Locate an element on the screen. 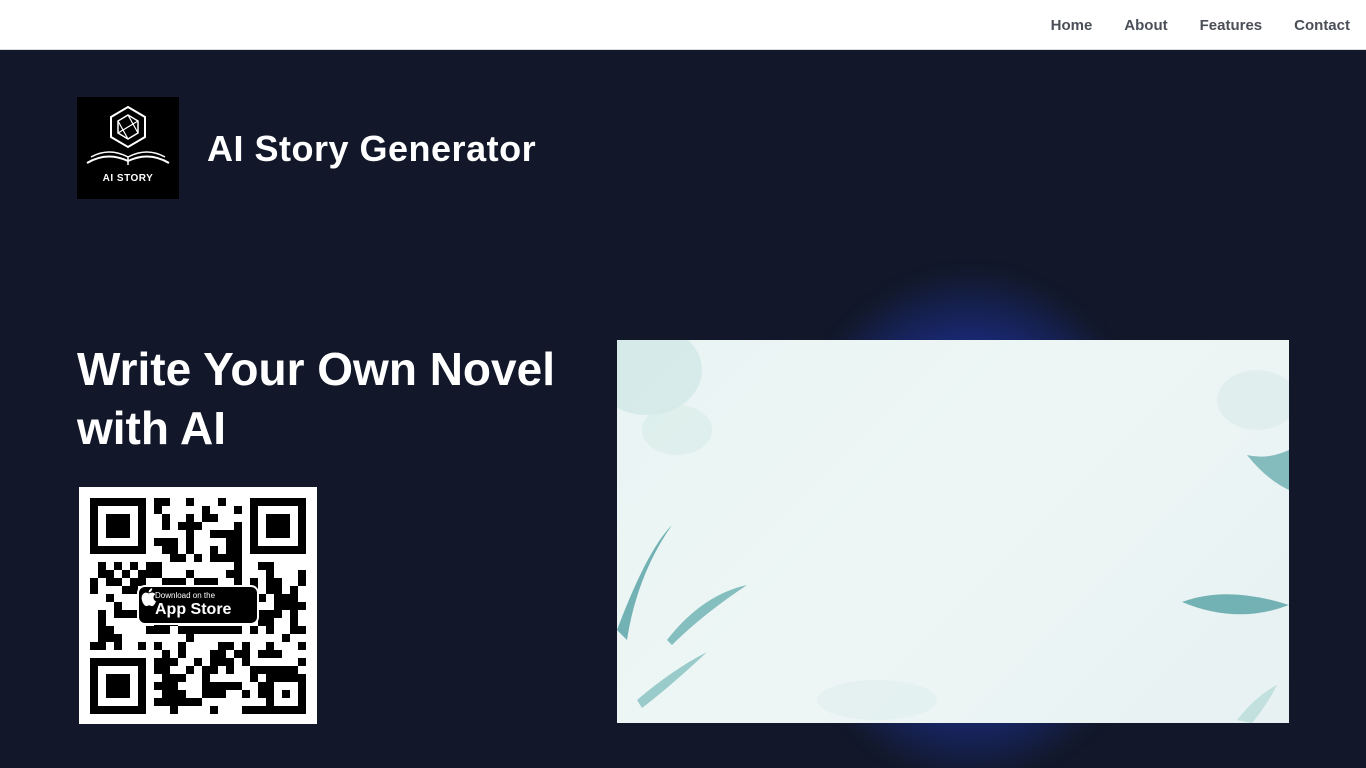  apple-icon is located at coordinates (148, 597).